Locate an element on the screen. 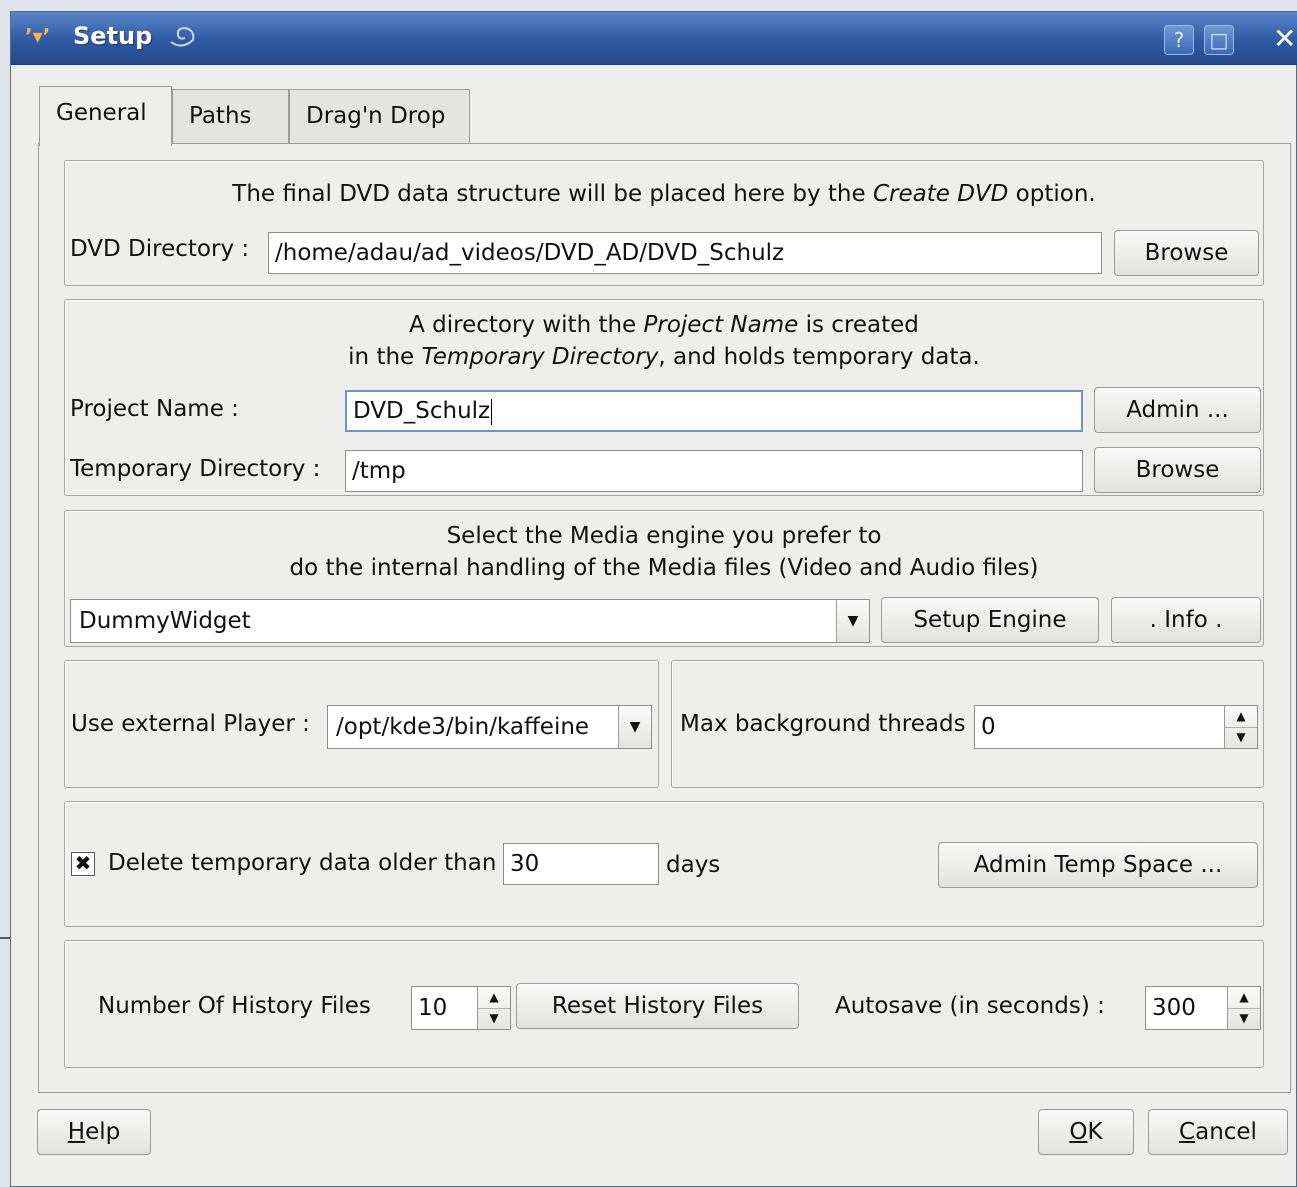 This screenshot has width=1297, height=1187. tab-drag-n-drop: Drag'n Drop is located at coordinates (379, 117).